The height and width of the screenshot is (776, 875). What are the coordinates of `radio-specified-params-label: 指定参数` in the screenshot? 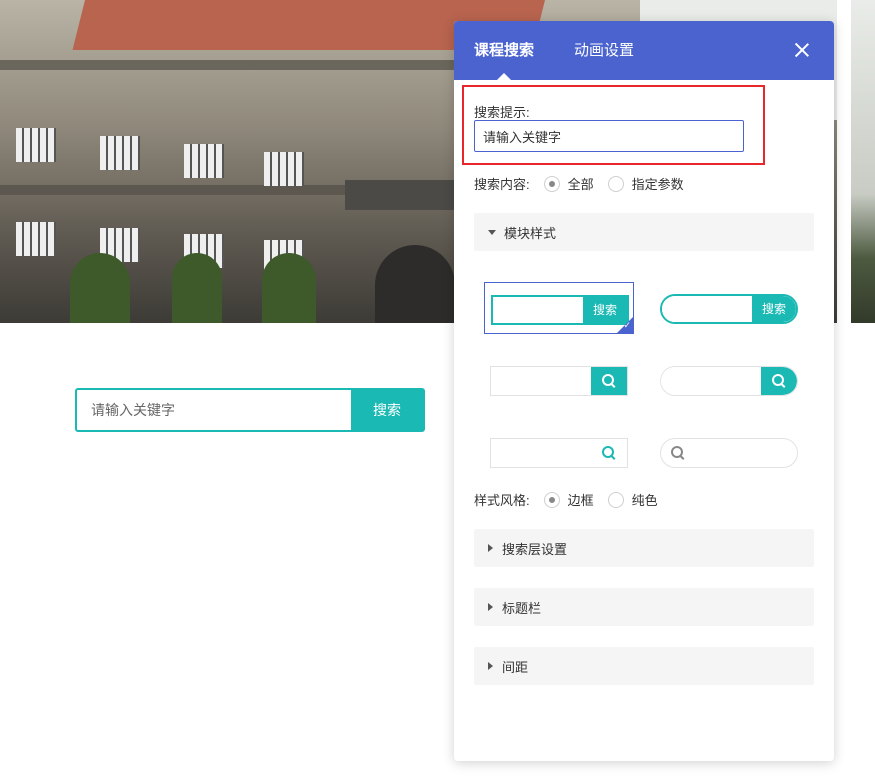 It's located at (657, 184).